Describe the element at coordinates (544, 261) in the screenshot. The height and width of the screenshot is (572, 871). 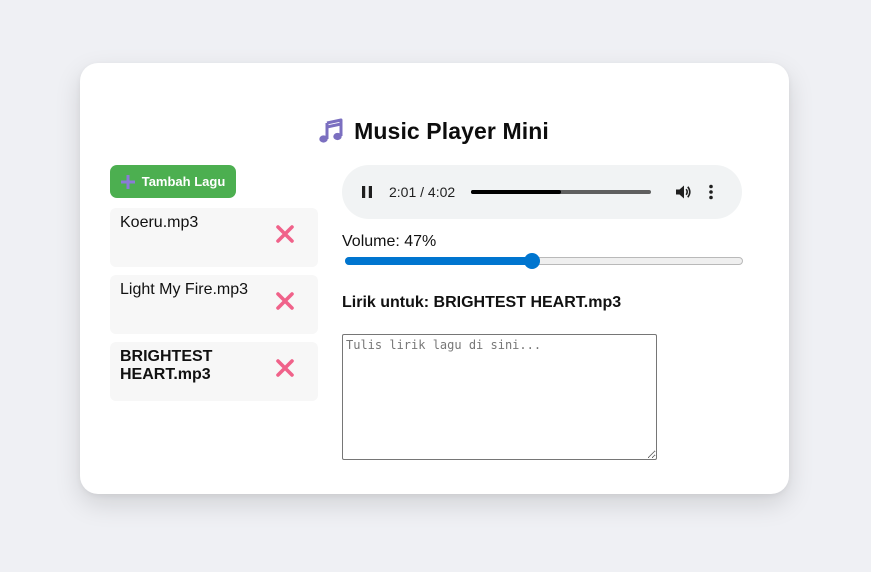
I see `volume-slider` at that location.